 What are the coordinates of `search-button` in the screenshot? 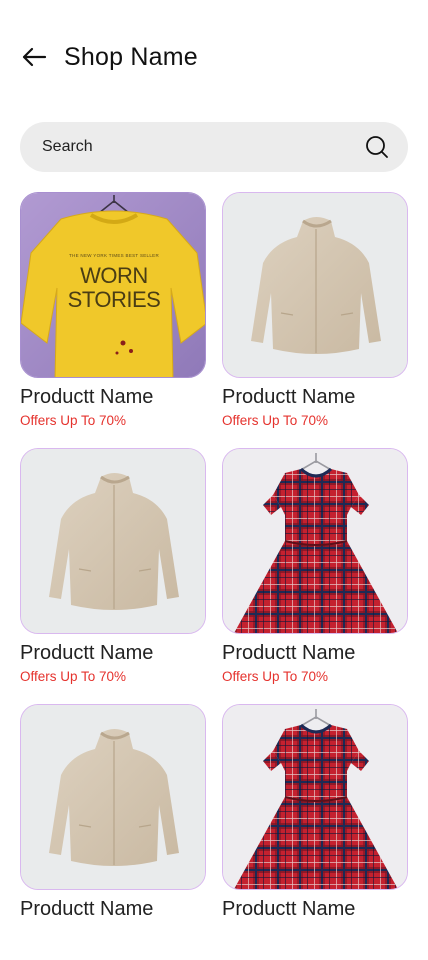 It's located at (377, 147).